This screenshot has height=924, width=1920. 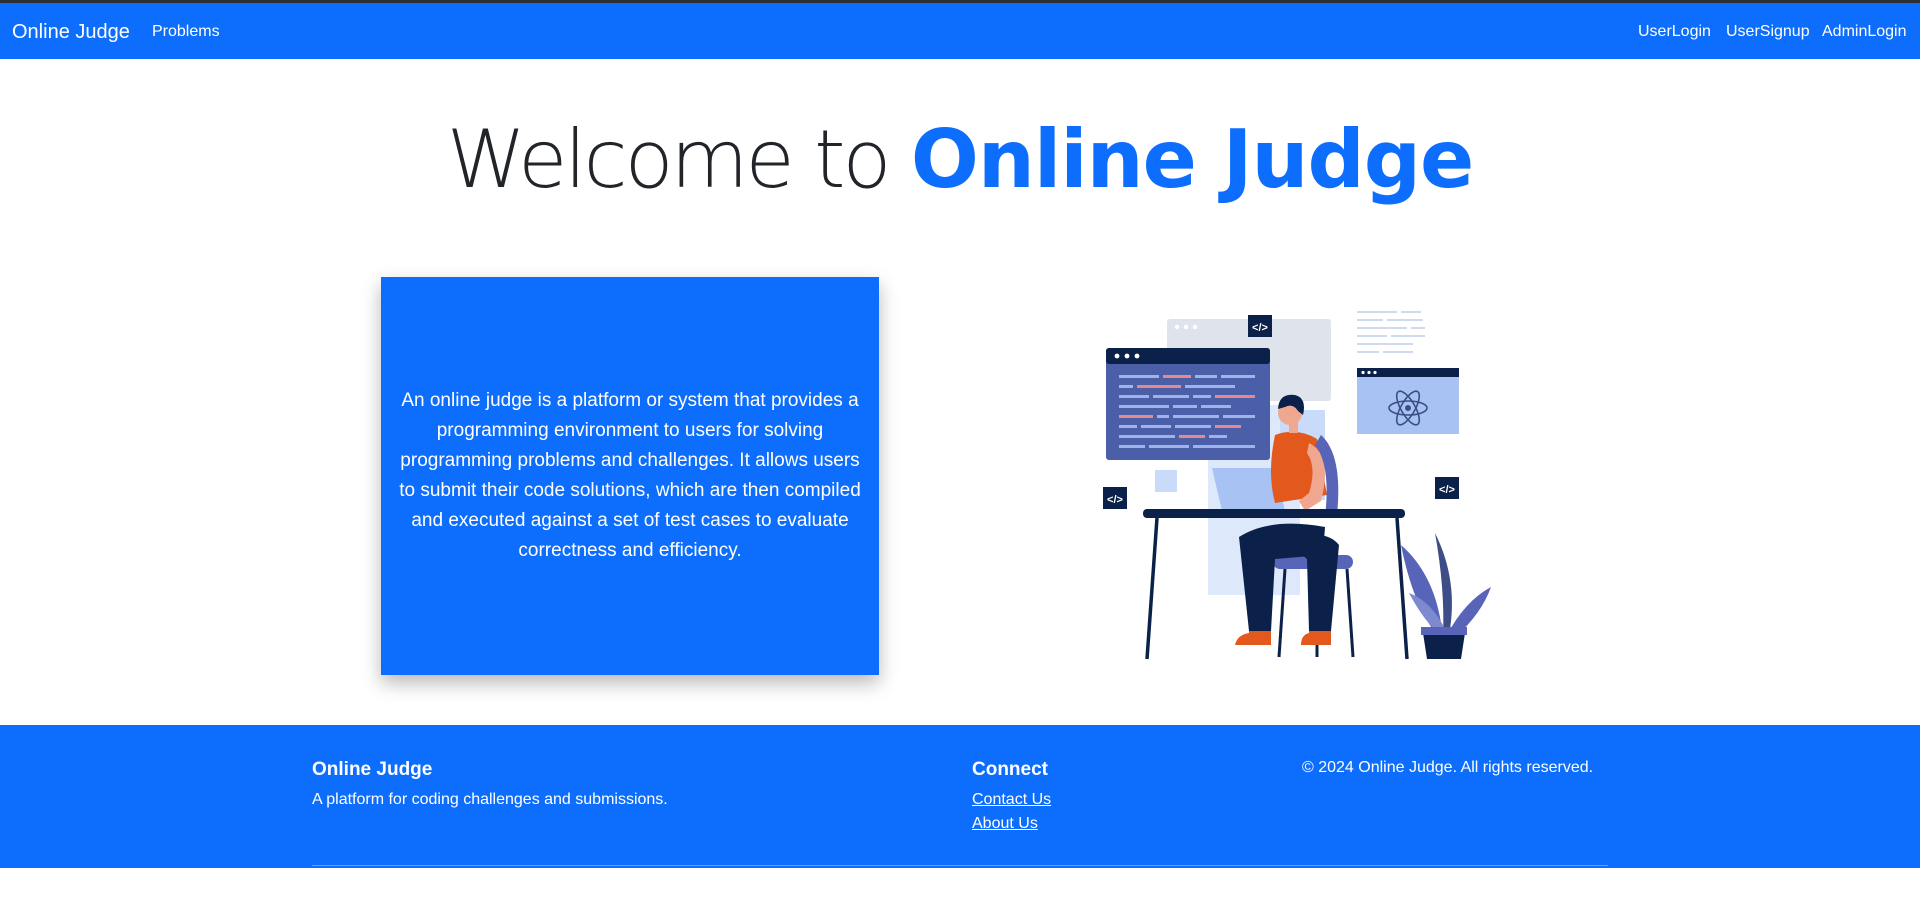 What do you see at coordinates (1188, 404) in the screenshot?
I see `code-editor-window` at bounding box center [1188, 404].